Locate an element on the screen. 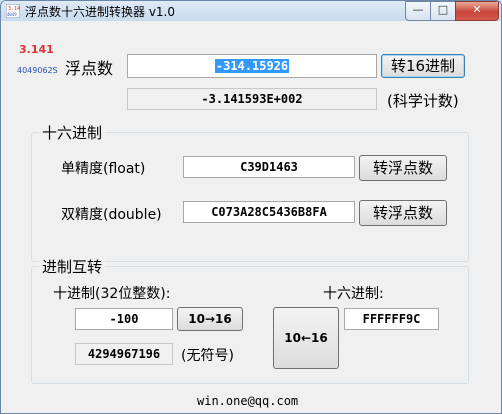 The width and height of the screenshot is (502, 414). logo-text-bottom: 4049062S is located at coordinates (37, 70).